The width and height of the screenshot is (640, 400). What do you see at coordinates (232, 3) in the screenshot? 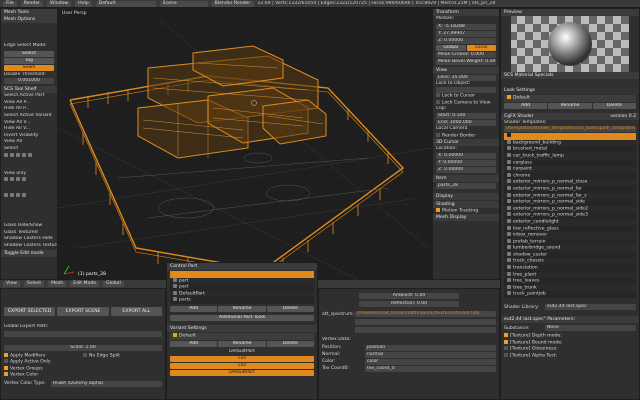
I see `engine-select: Blender Render` at bounding box center [232, 3].